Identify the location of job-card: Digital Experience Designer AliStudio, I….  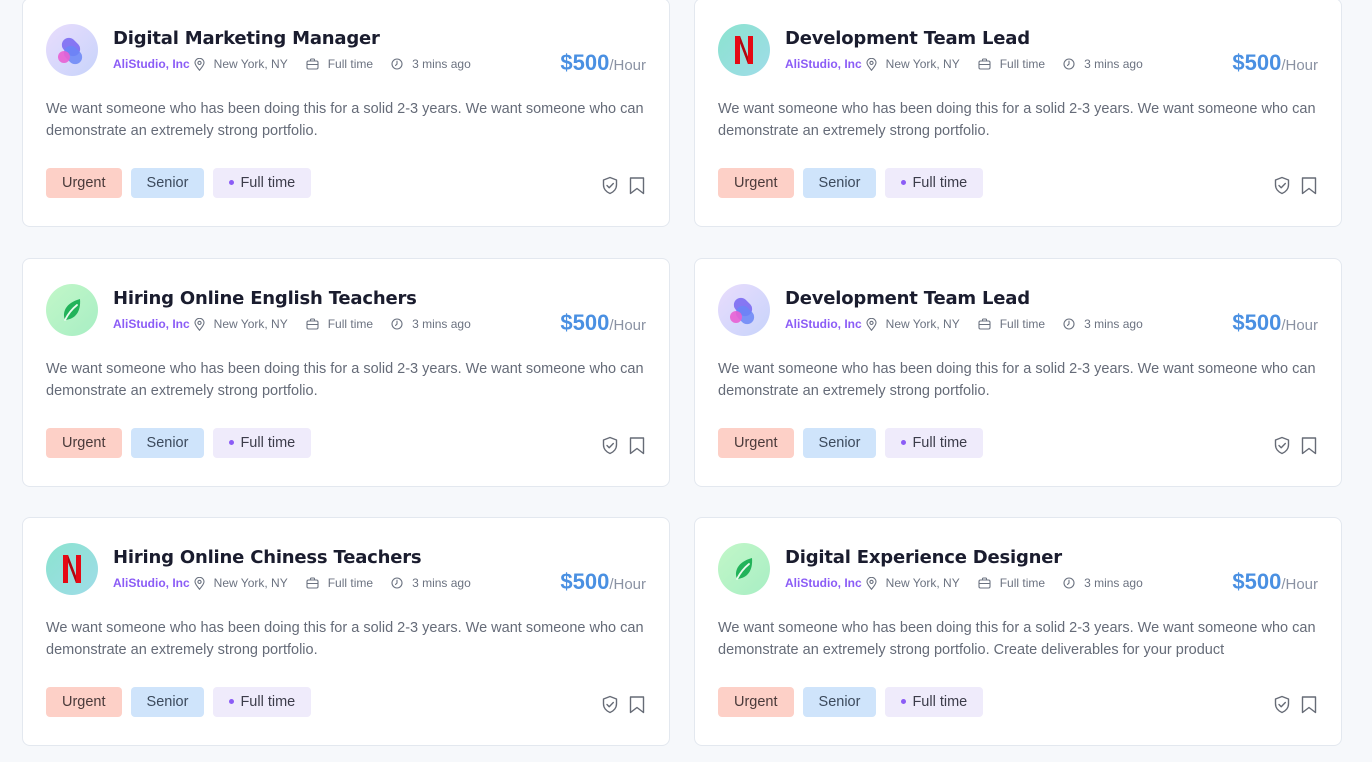
(1018, 631).